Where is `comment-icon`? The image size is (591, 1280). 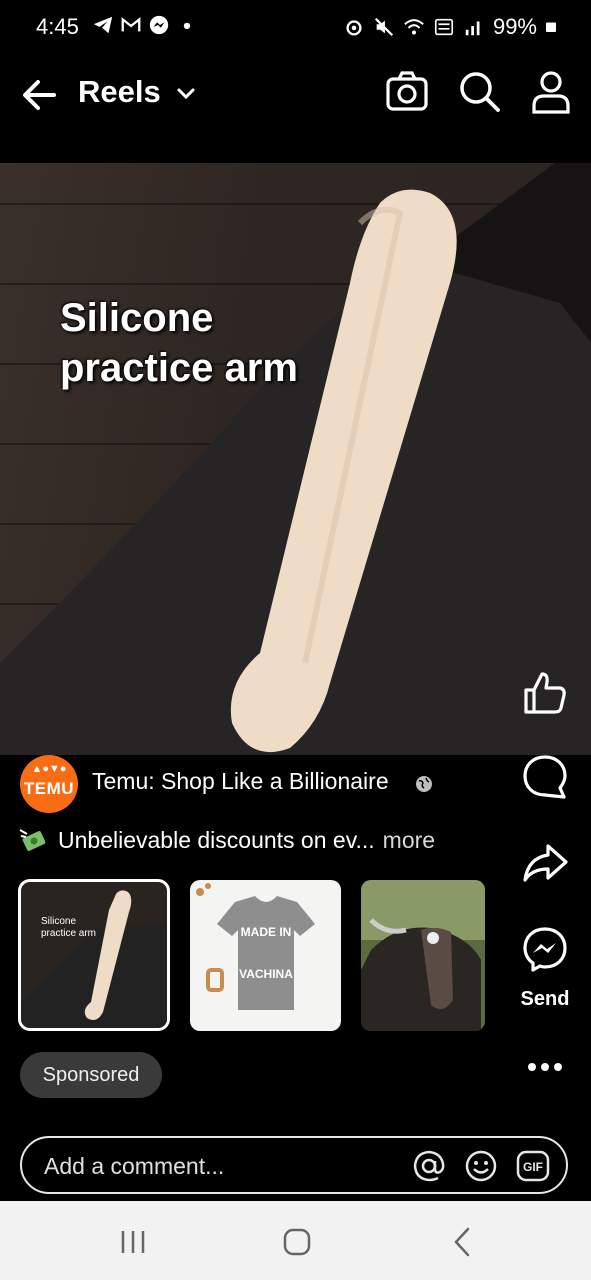 comment-icon is located at coordinates (545, 777).